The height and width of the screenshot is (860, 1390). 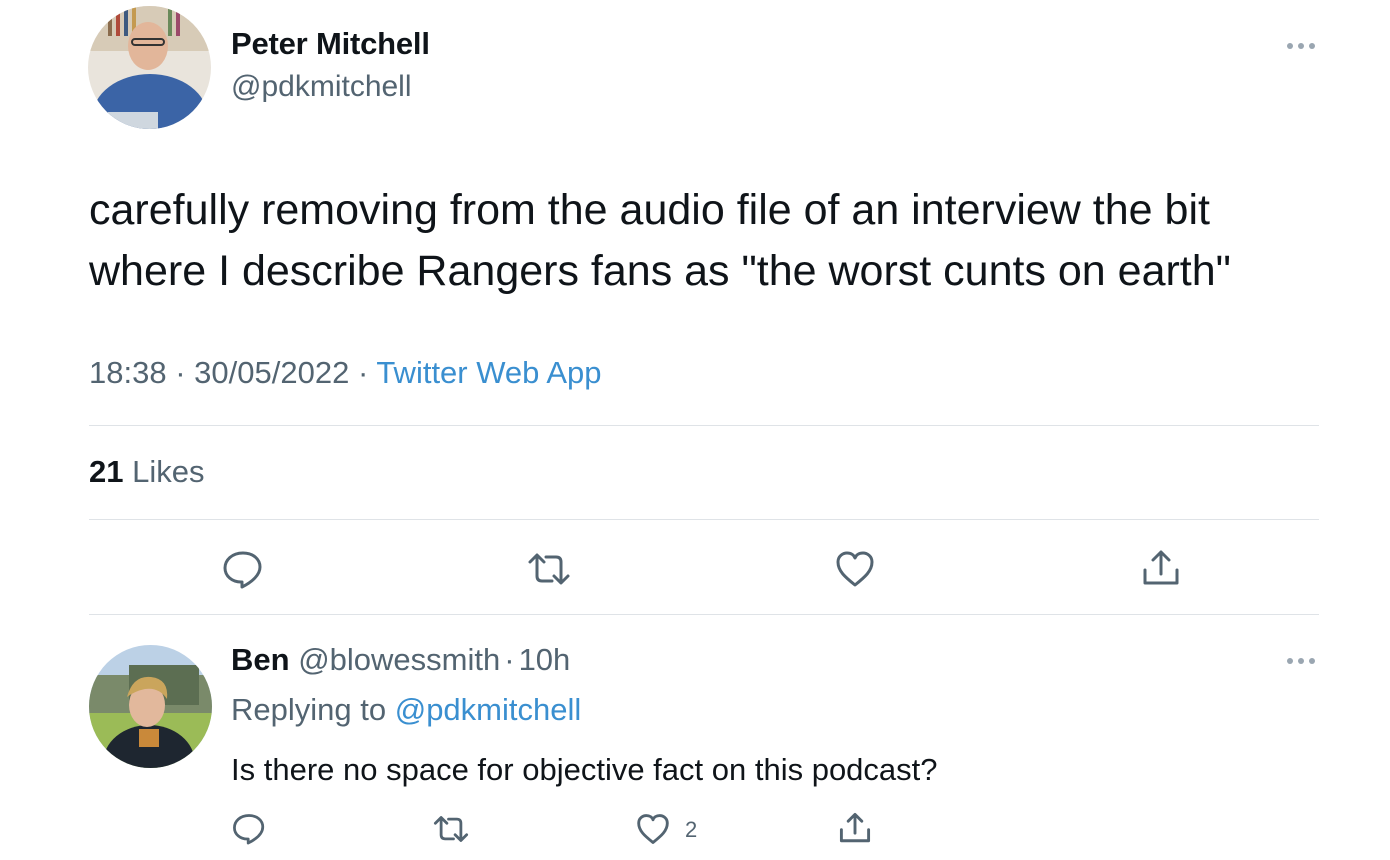 I want to click on replying-handle-link: @pdkmitchell, so click(x=488, y=709).